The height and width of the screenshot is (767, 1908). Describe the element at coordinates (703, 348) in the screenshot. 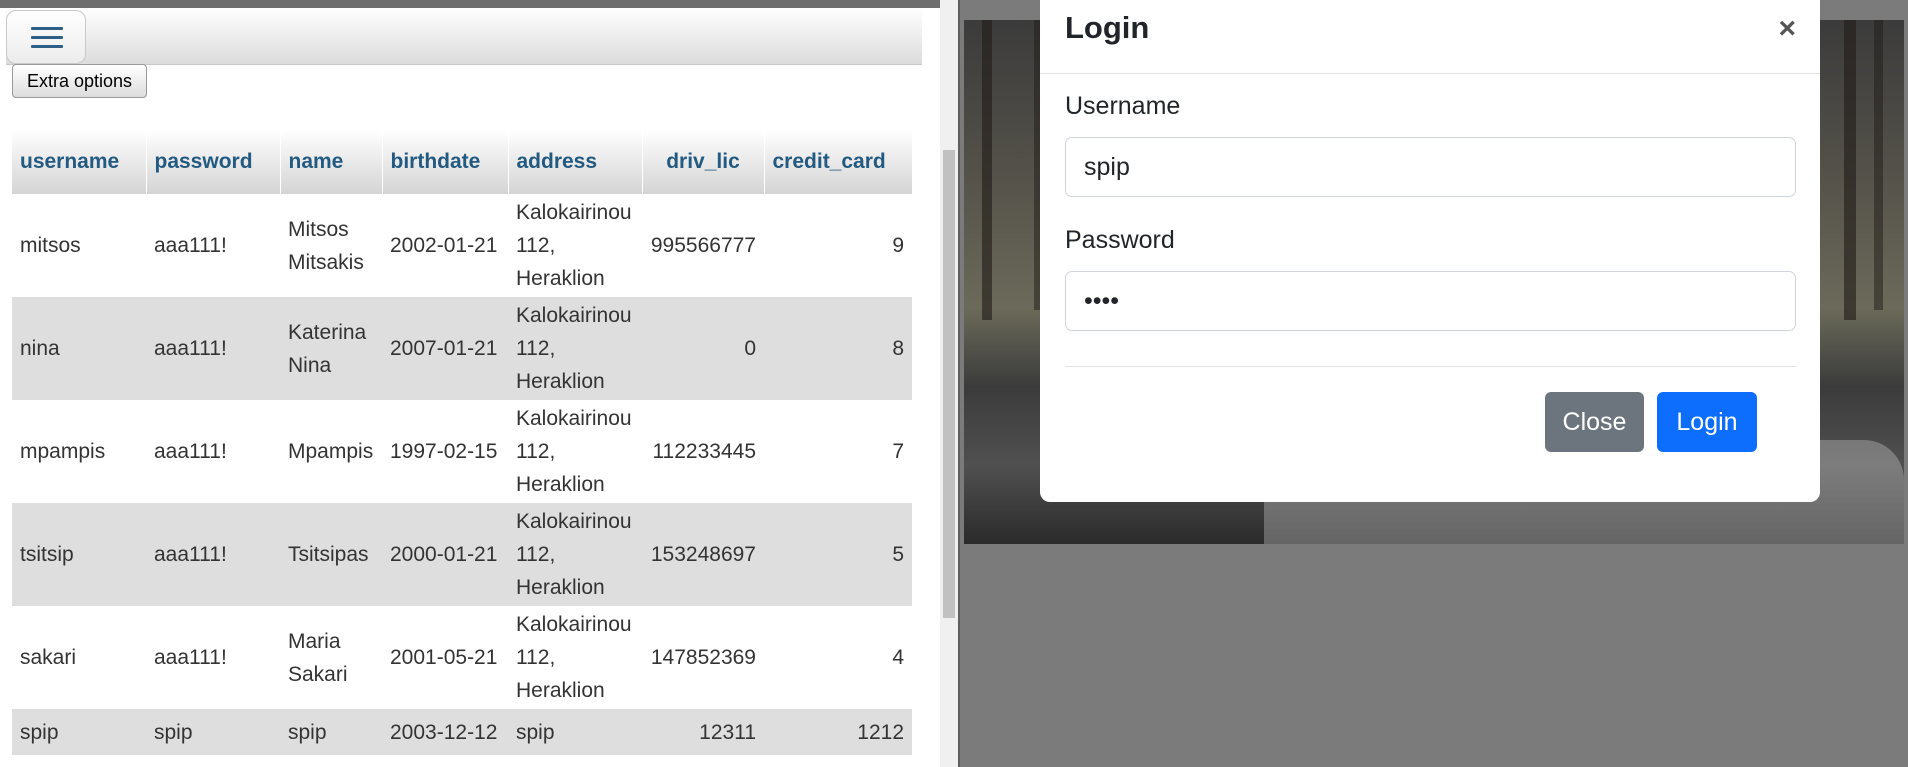

I see `cell-driv-lic: 0` at that location.